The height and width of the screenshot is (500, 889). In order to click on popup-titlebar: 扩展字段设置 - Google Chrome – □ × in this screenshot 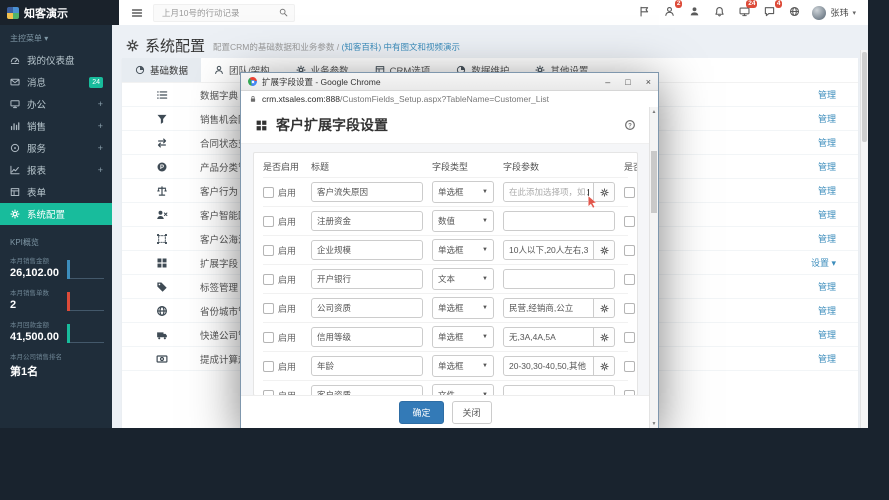, I will do `click(449, 82)`.